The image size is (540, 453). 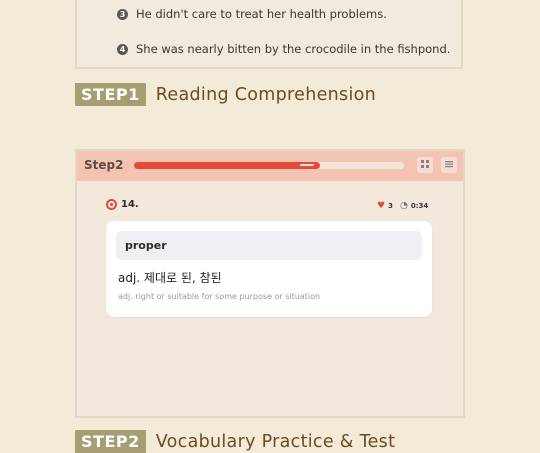 I want to click on step-badge: STEP1, so click(x=110, y=94).